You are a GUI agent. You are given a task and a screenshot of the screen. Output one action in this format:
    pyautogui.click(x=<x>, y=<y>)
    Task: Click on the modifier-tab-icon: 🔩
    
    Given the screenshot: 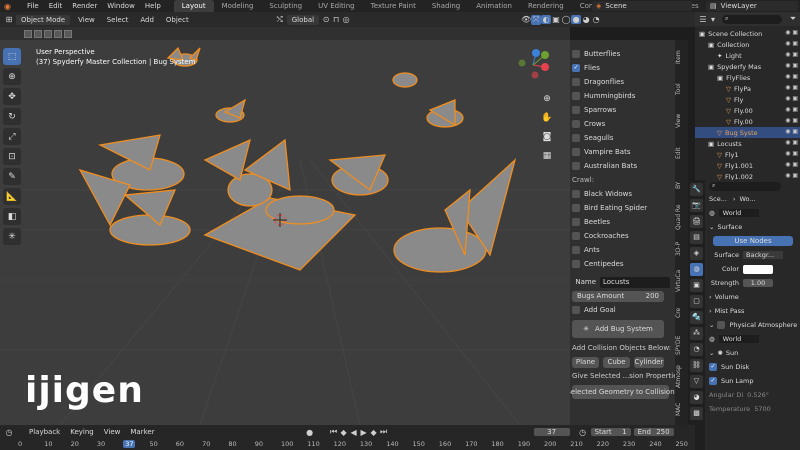 What is the action you would take?
    pyautogui.click(x=696, y=317)
    